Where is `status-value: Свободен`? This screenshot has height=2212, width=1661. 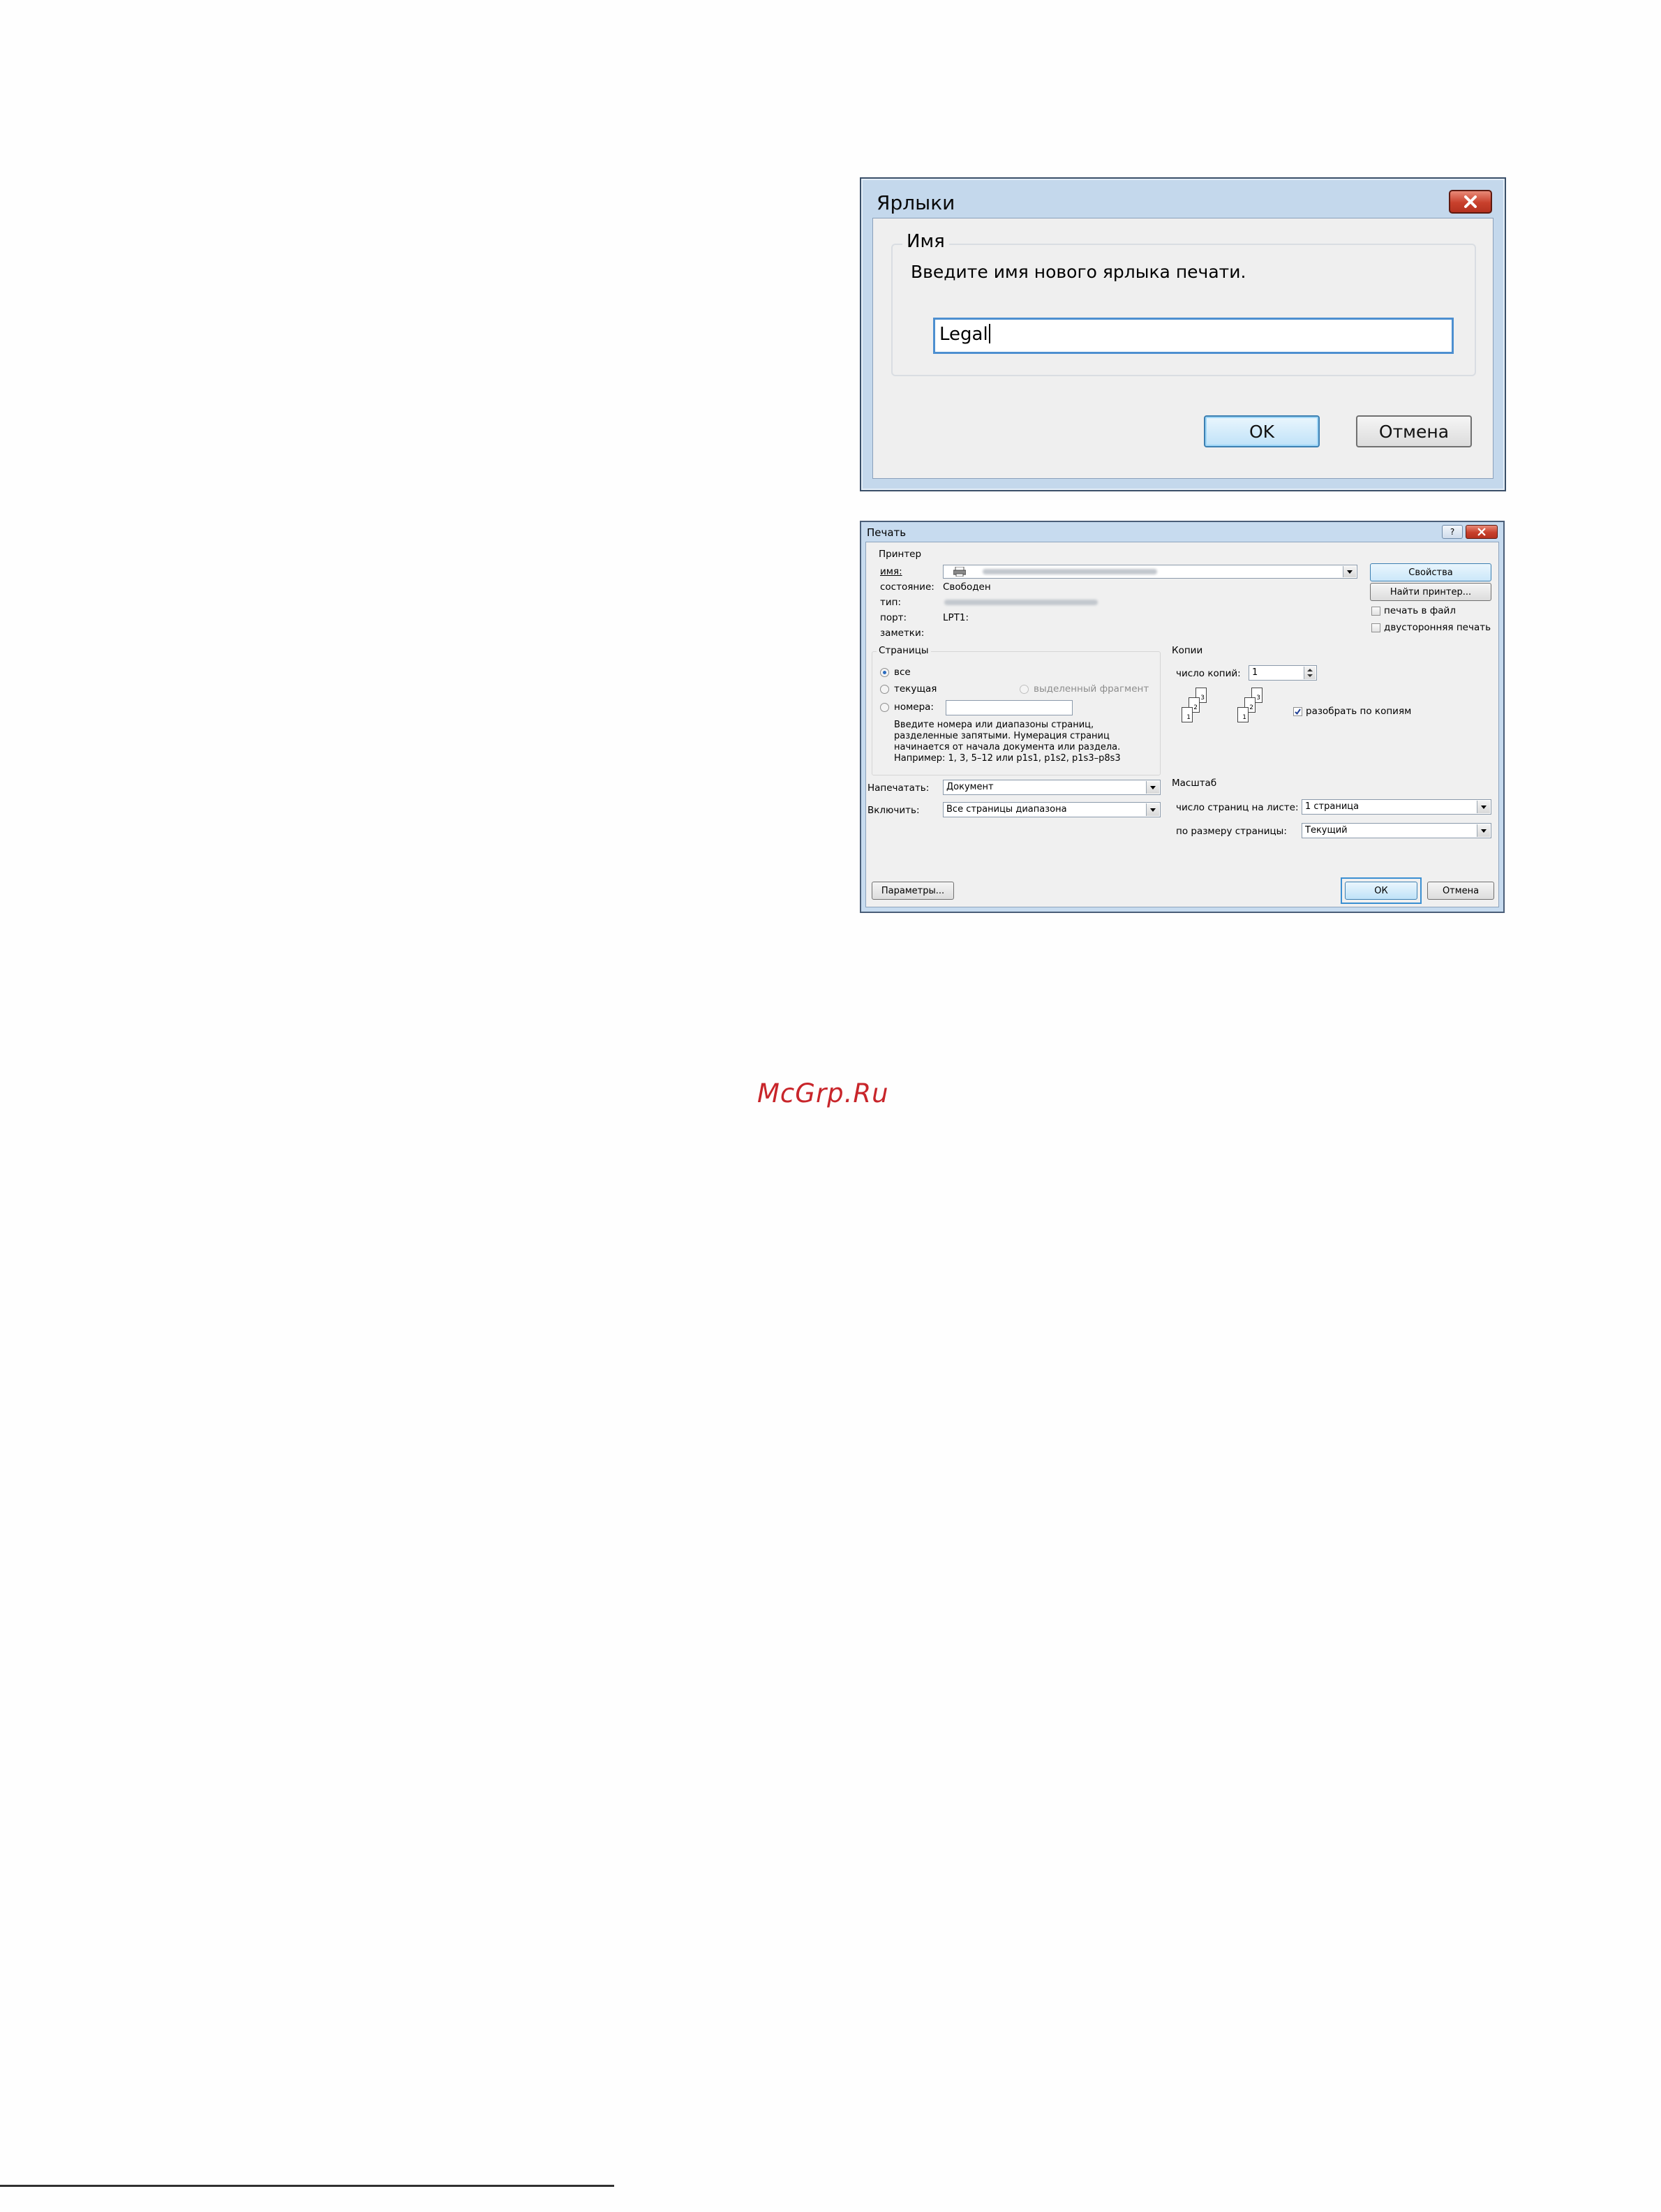
status-value: Свободен is located at coordinates (967, 587).